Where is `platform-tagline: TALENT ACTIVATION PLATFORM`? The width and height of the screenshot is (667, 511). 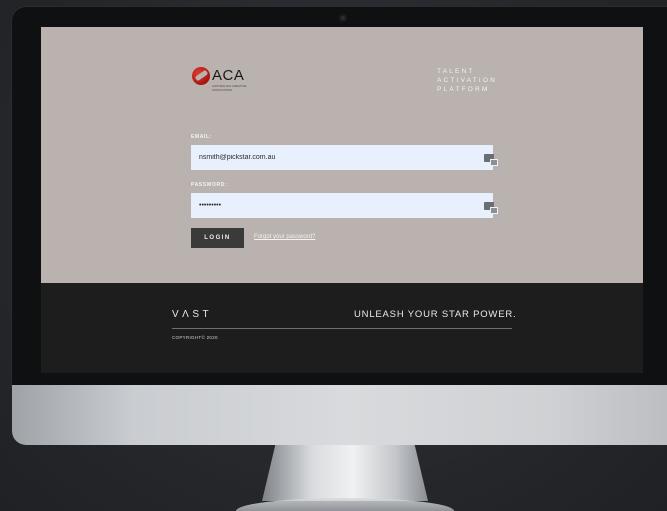 platform-tagline: TALENT ACTIVATION PLATFORM is located at coordinates (467, 80).